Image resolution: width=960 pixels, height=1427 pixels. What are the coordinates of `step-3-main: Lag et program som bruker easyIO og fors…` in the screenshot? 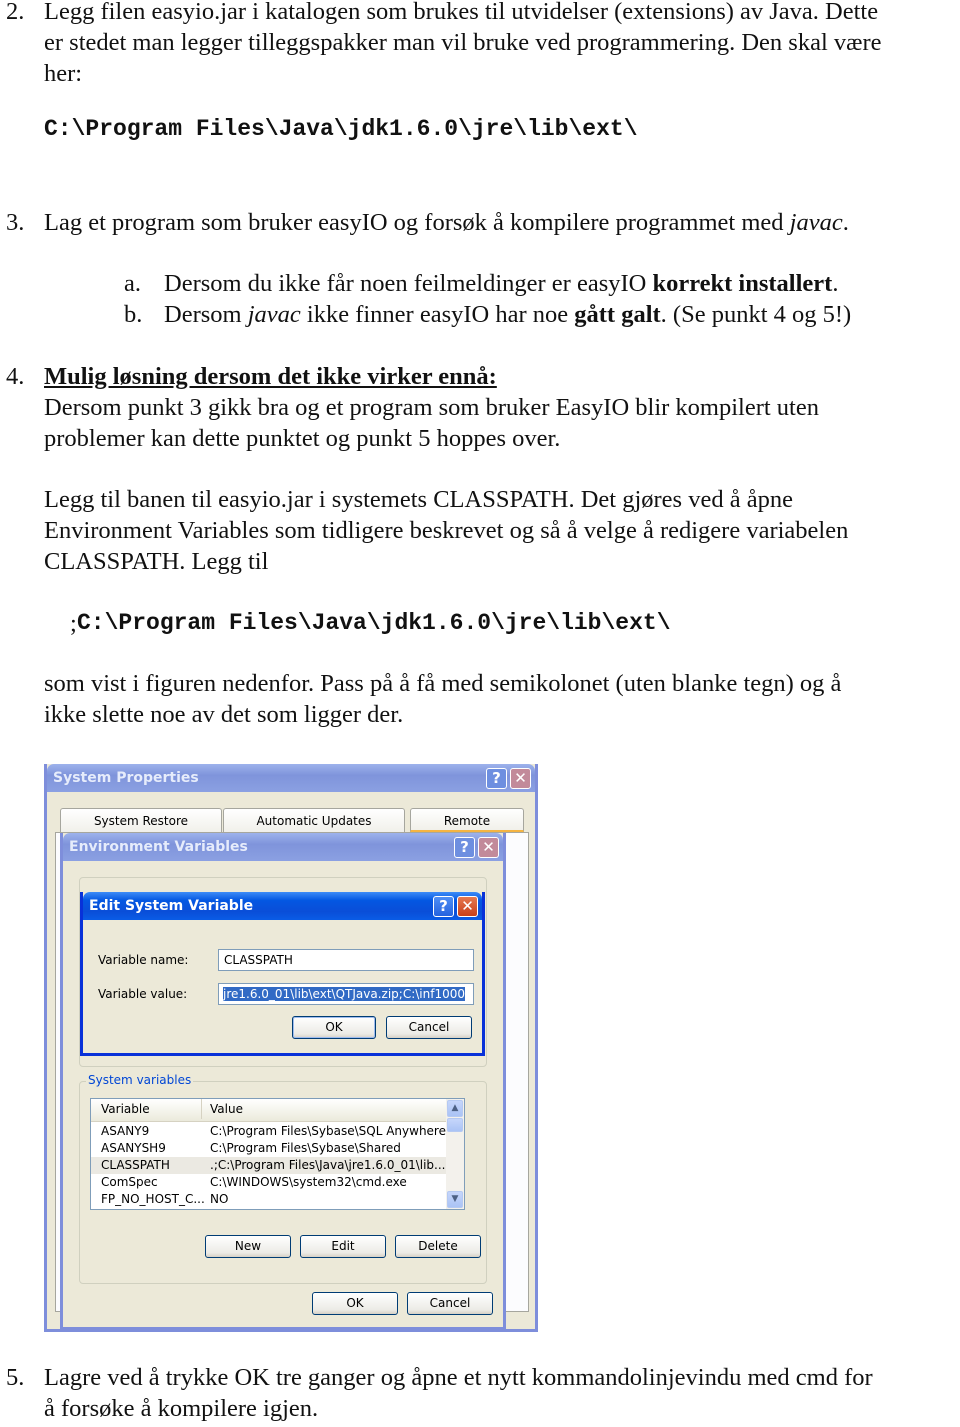 It's located at (417, 222).